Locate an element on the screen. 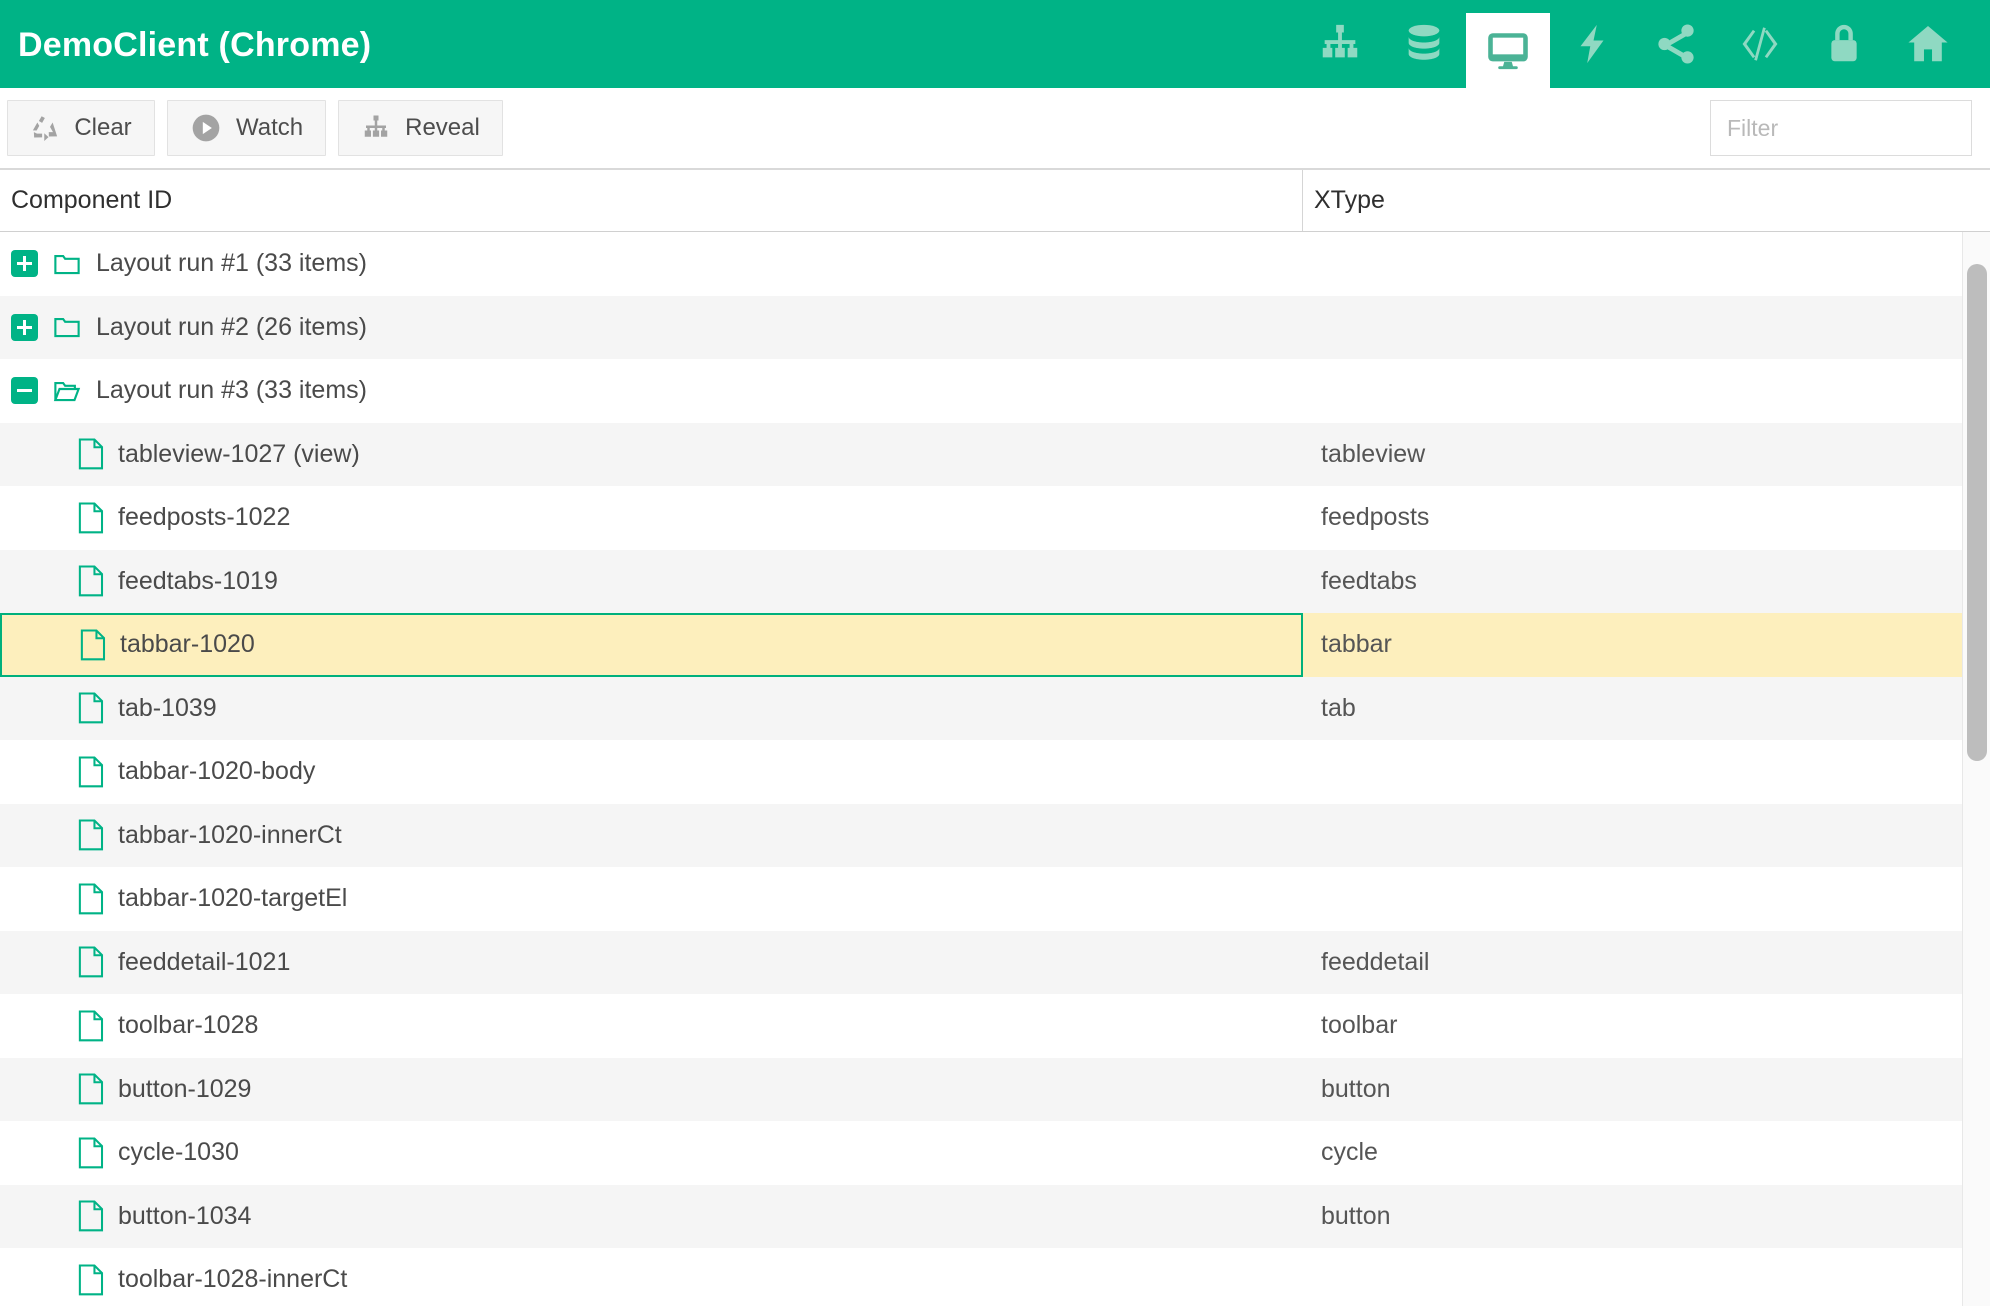  sitemap-icon is located at coordinates (1340, 44).